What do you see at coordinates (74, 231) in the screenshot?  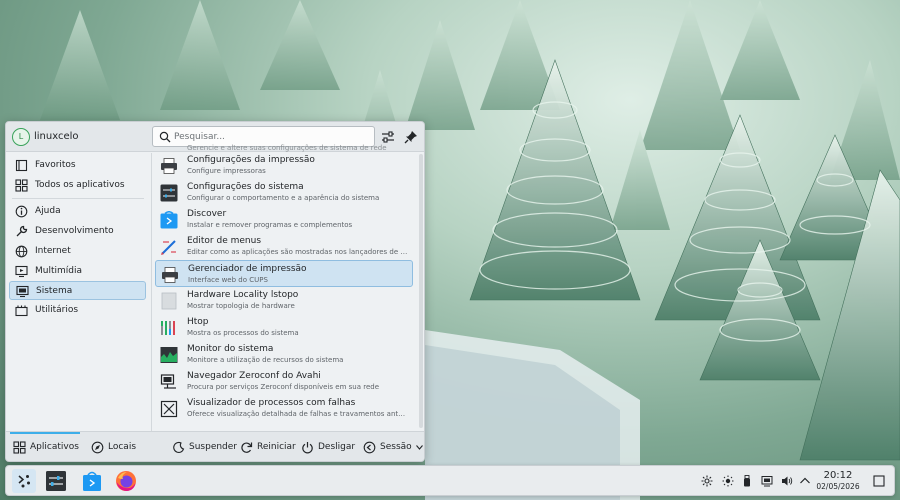 I see `sidebar-item-label: Desenvolvimento` at bounding box center [74, 231].